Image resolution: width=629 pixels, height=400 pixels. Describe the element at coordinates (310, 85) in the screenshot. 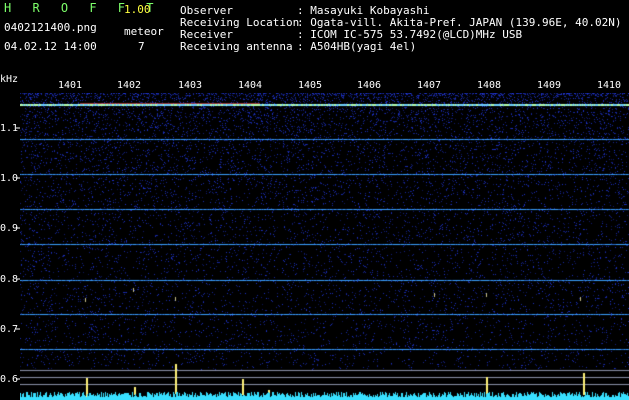

I see `x-tick: 1405` at that location.